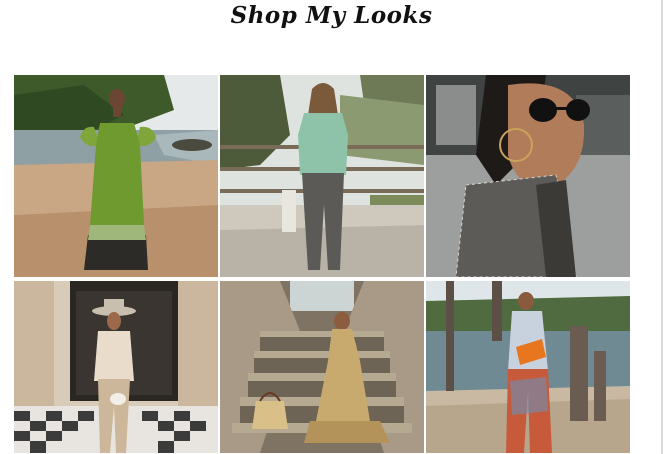  I want to click on look-tile-pier, so click(528, 367).